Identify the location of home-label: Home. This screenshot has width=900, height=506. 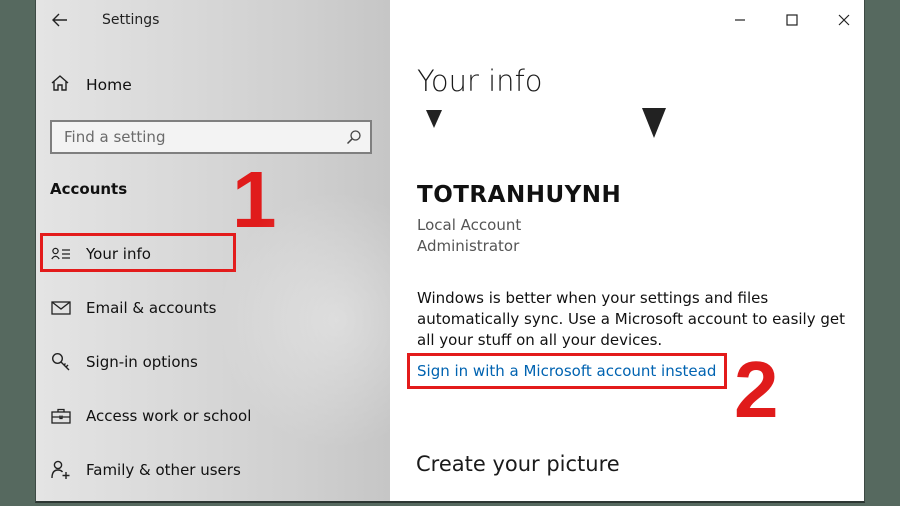
(109, 85).